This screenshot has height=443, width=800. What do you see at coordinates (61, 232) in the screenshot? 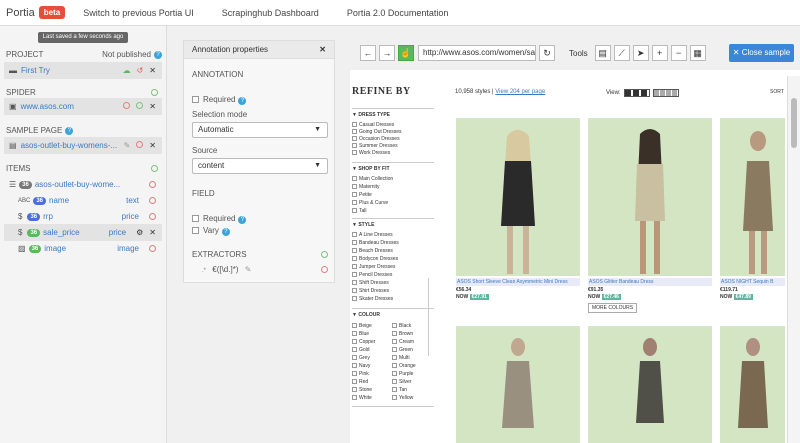
I see `field-name: sale_price` at bounding box center [61, 232].